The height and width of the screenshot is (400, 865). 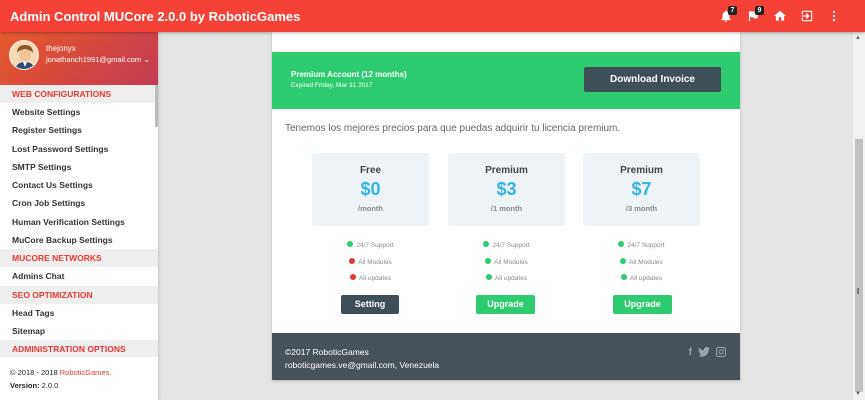 I want to click on section-header-administration-options: ADMINISTRATION OPTIONS, so click(x=79, y=348).